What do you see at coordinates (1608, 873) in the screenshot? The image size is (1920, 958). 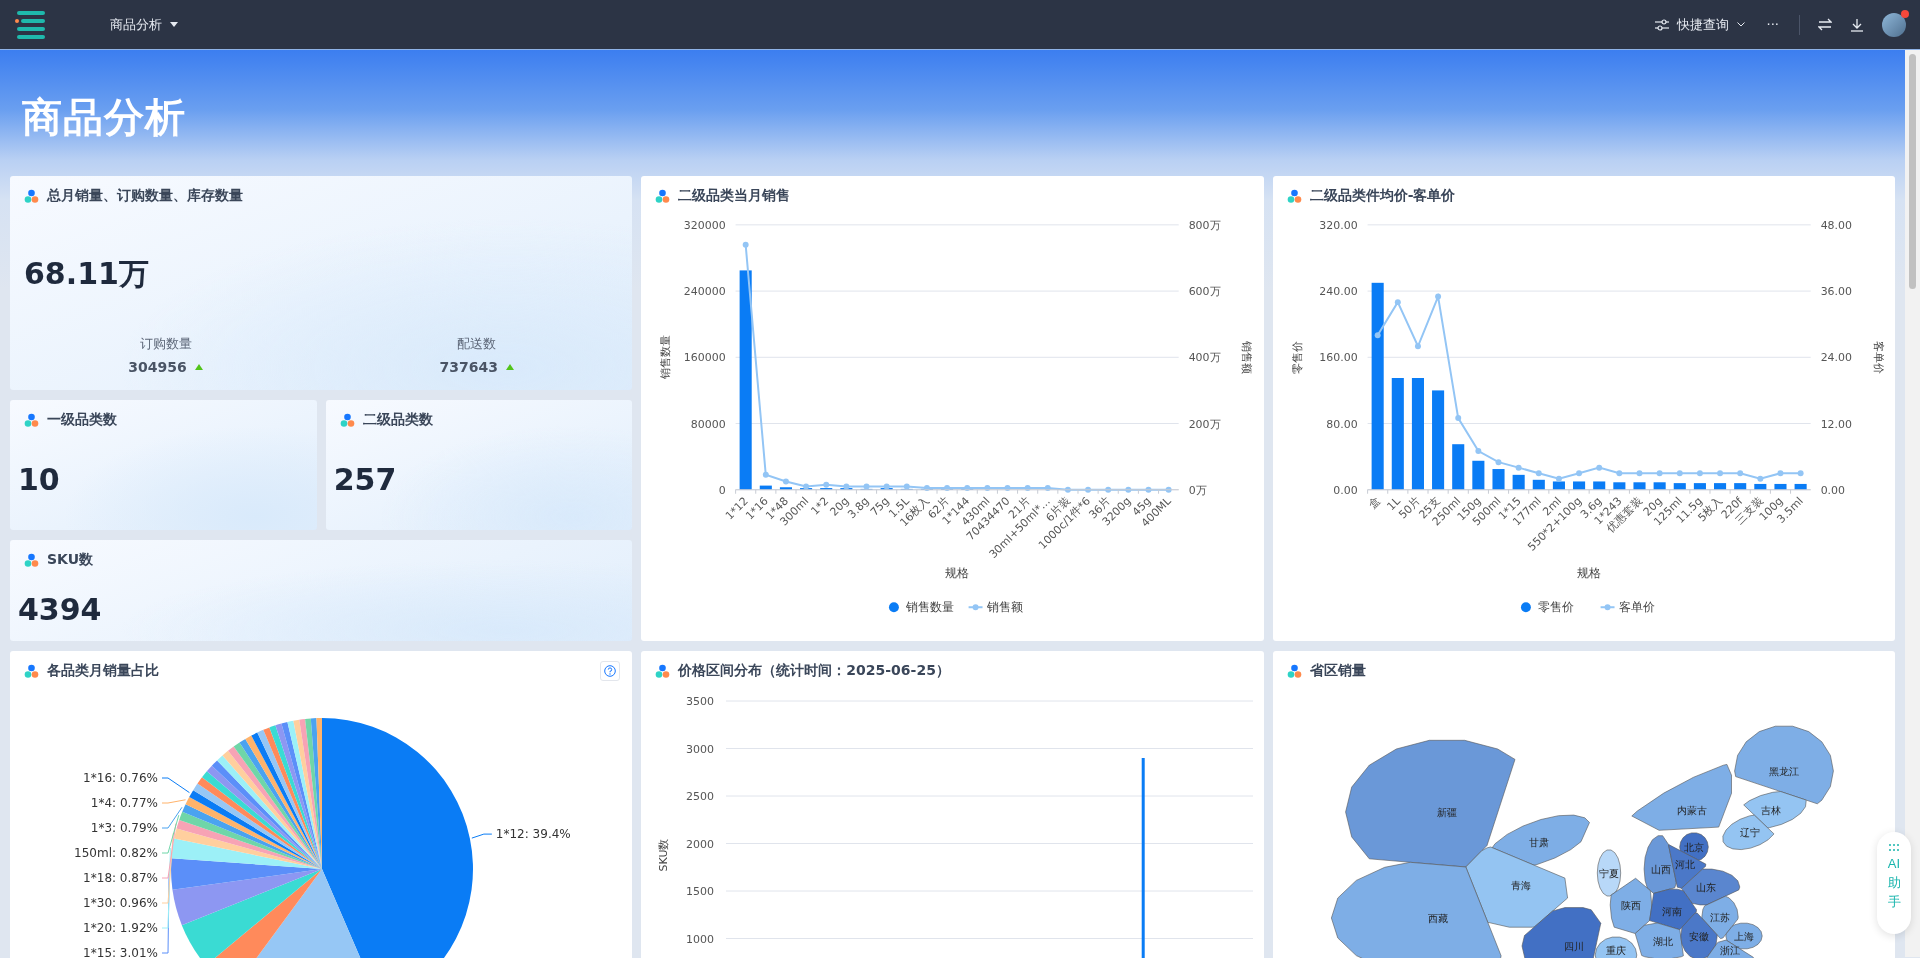 I see `province-label: 宁夏` at bounding box center [1608, 873].